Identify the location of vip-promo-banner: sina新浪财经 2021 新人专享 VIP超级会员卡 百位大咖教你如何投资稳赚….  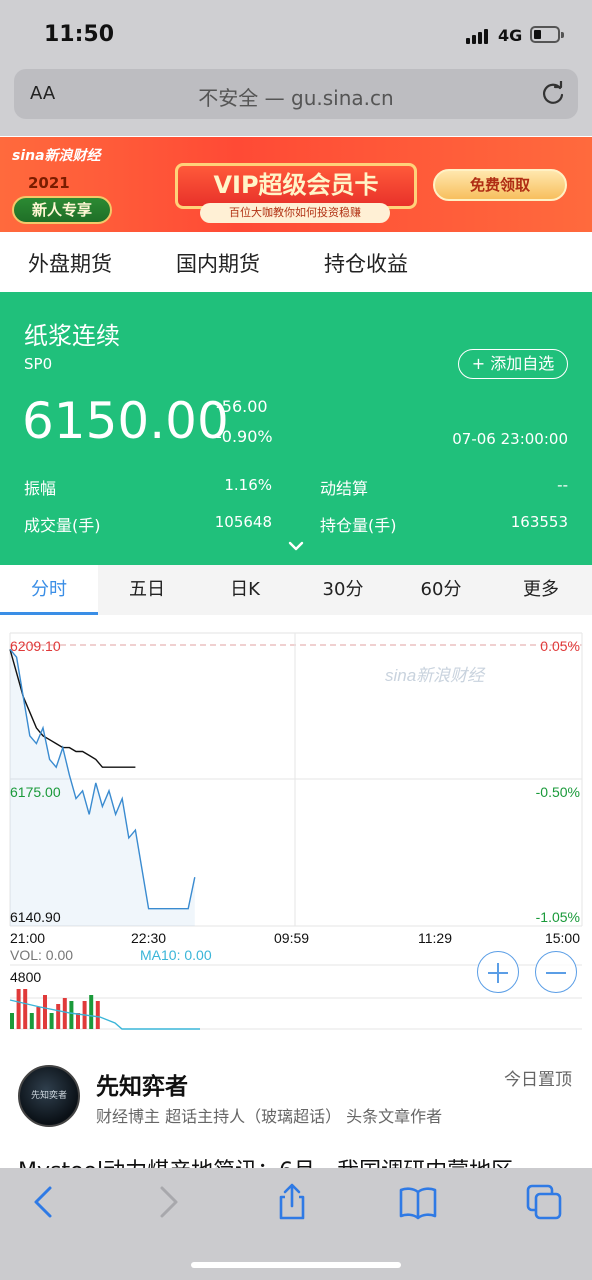
(296, 184).